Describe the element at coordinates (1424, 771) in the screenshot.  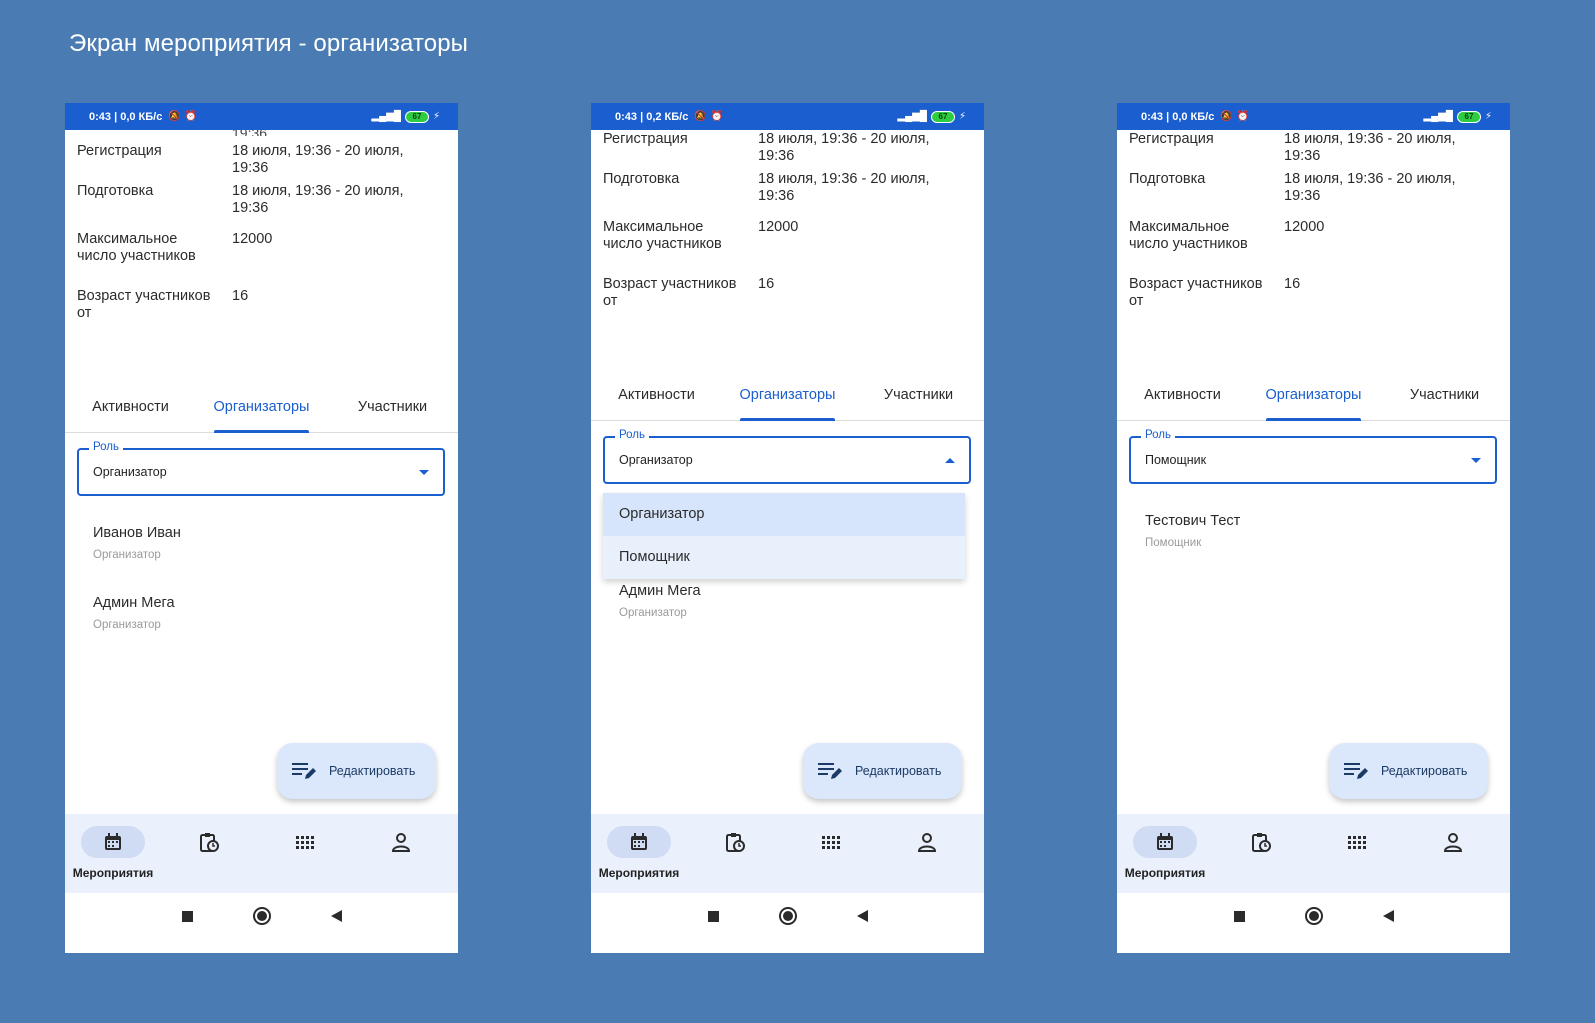
I see `edit-button-label: Редактировать` at that location.